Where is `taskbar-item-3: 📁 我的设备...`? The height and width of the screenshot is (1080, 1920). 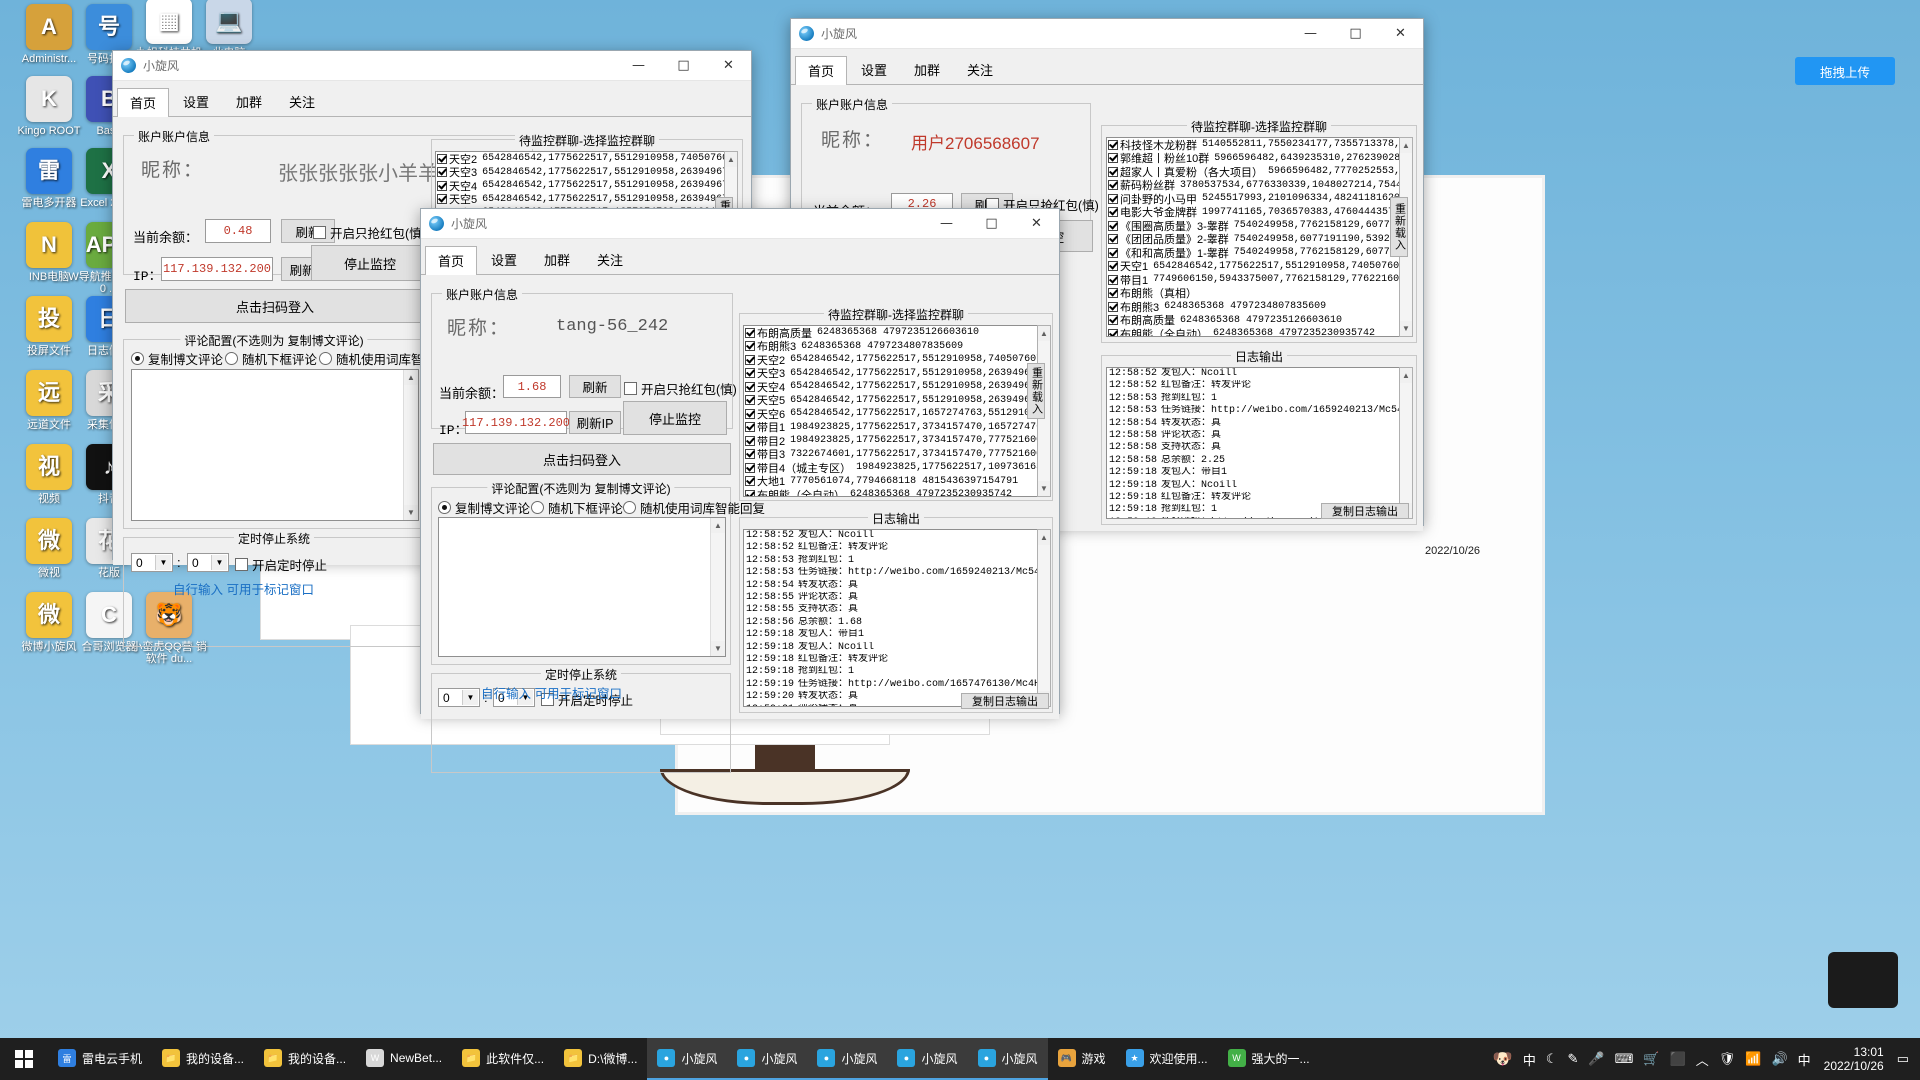 taskbar-item-3: 📁 我的设备... is located at coordinates (305, 1059).